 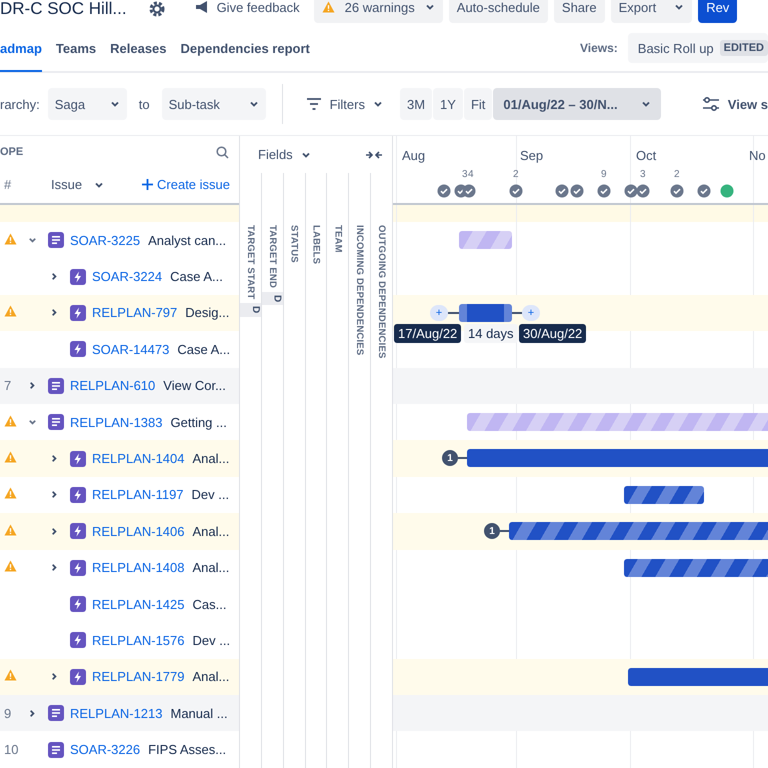 I want to click on column-header: LABELS, so click(x=316, y=244).